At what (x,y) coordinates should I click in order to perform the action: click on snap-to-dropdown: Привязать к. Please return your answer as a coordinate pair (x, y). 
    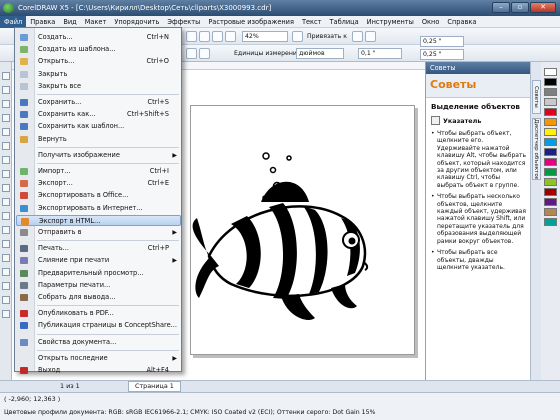
    Looking at the image, I should click on (327, 36).